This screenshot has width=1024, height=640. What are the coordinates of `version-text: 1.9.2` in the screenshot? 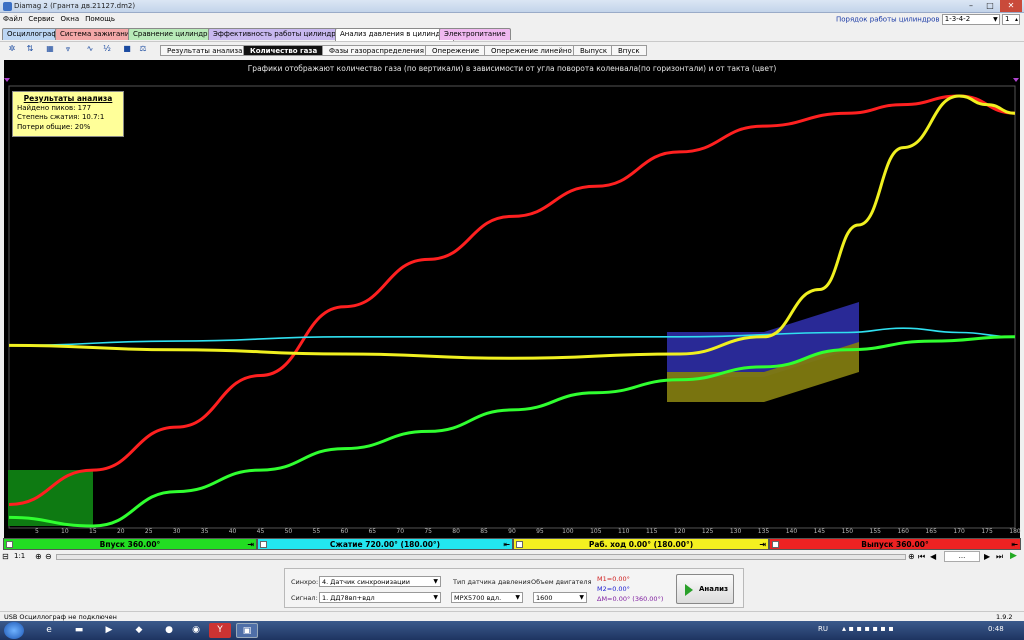 It's located at (1004, 617).